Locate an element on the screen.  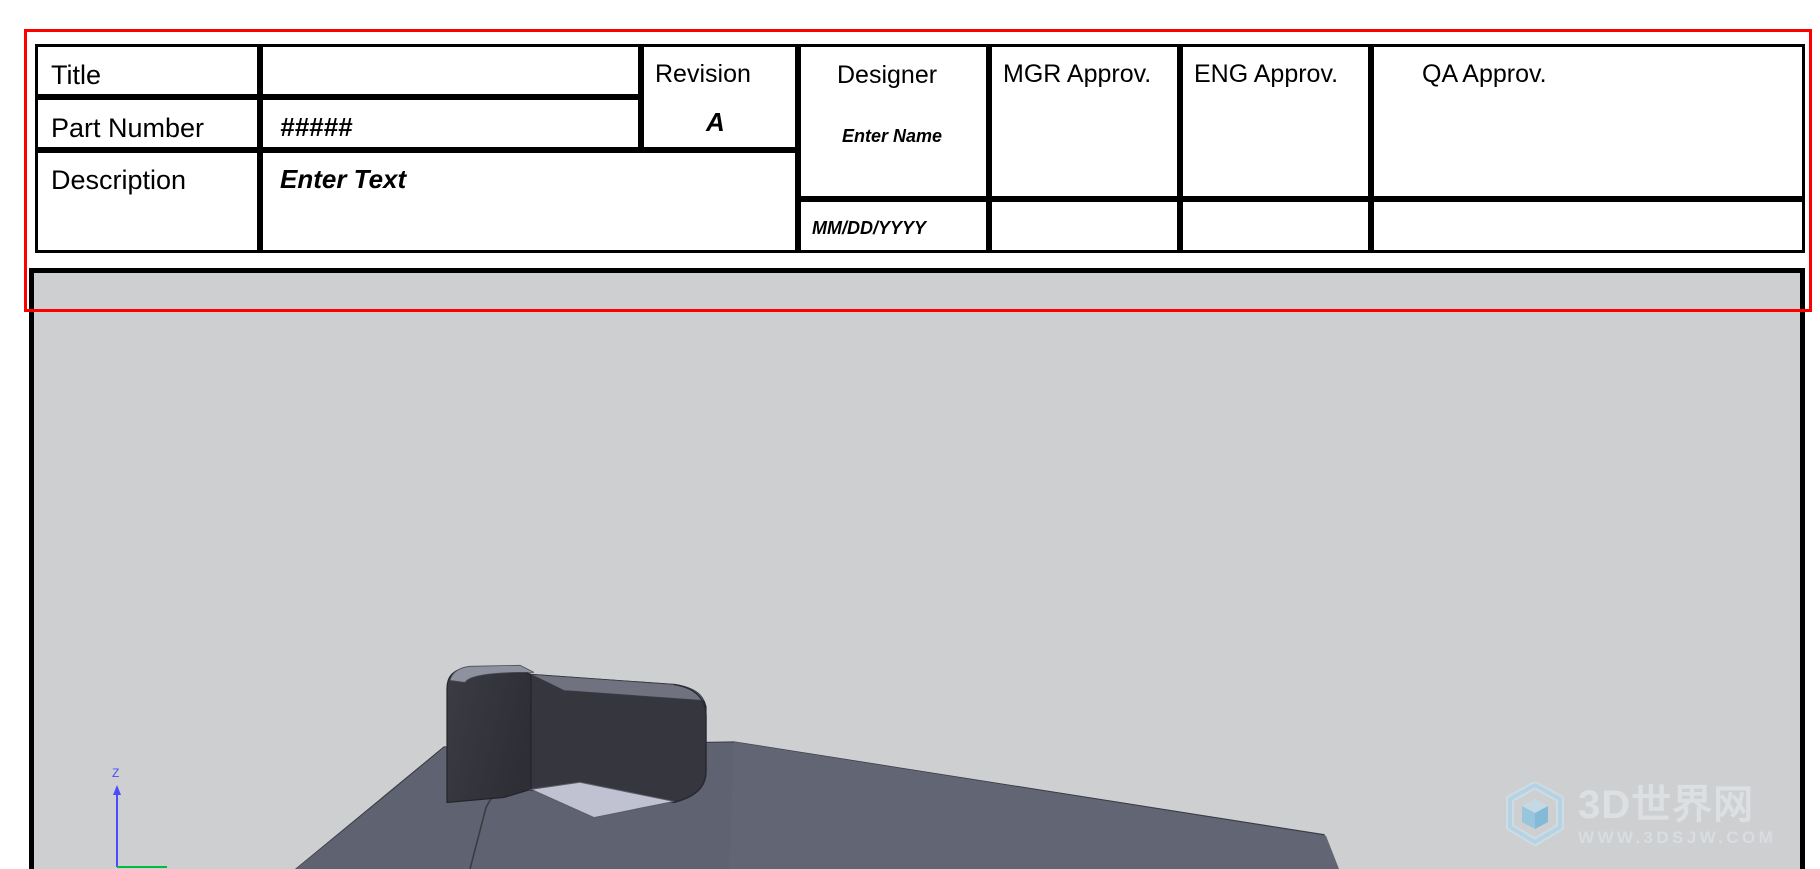
qa-approval-date-cell is located at coordinates (1588, 226).